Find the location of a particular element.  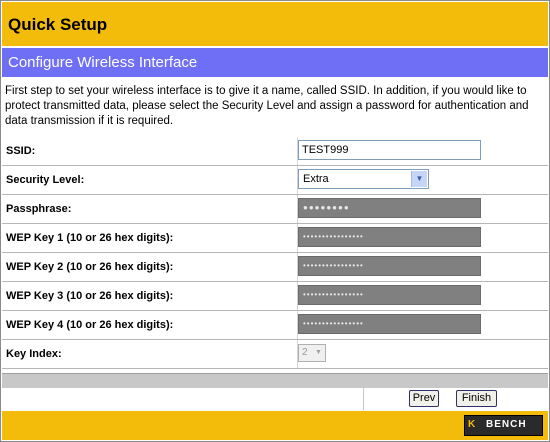

finish-button: Finish is located at coordinates (476, 398).